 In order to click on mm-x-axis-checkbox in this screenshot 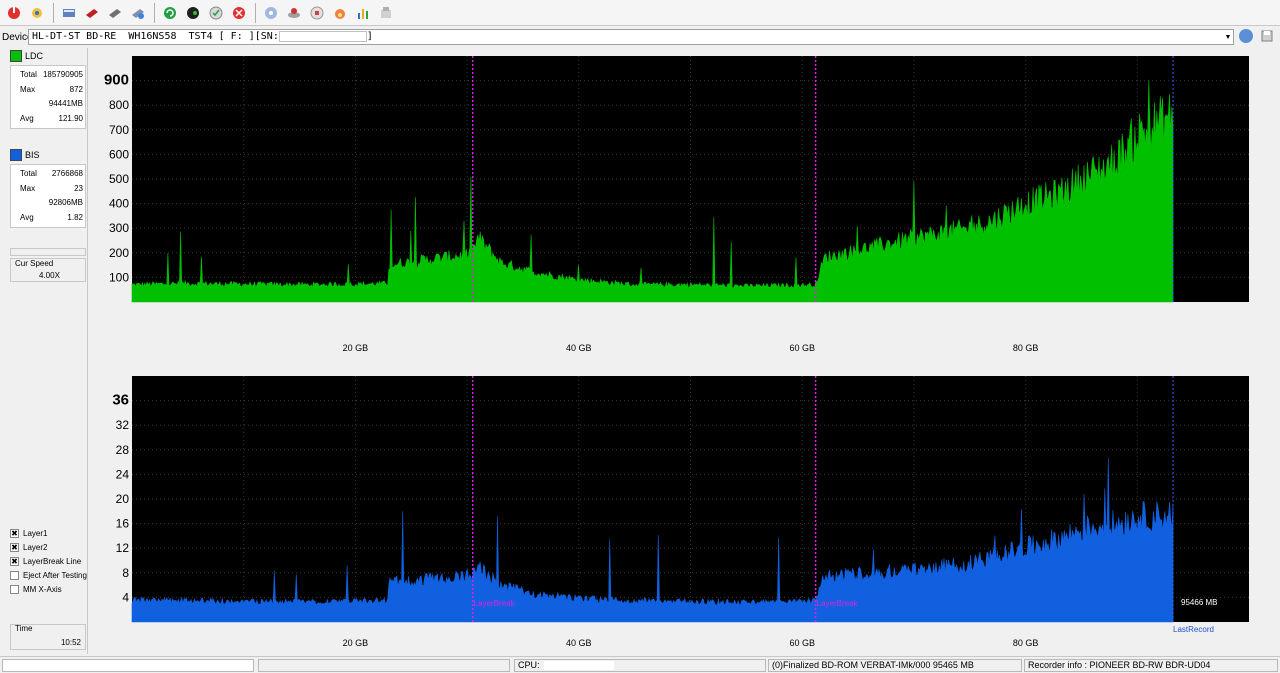, I will do `click(14, 589)`.